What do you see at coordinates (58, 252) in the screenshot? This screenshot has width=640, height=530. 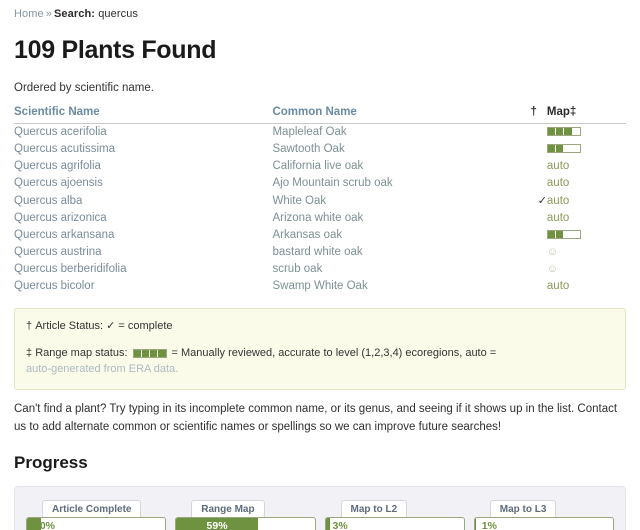 I see `scientific-name-link: Quercus austrina` at bounding box center [58, 252].